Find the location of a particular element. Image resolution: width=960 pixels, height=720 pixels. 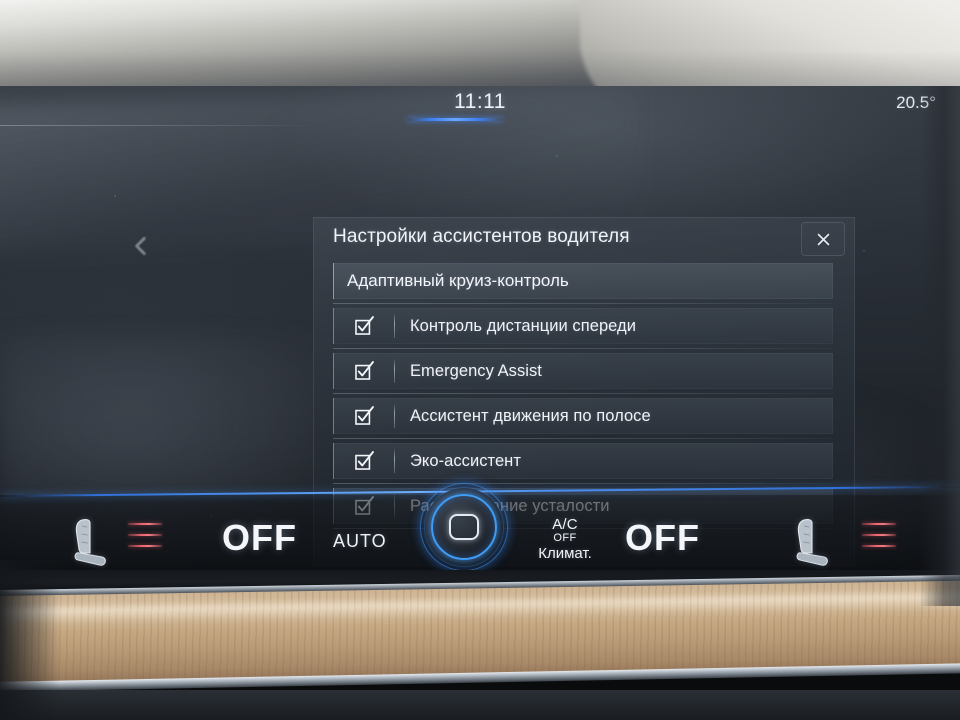

list-item-label: Эко-ассистент is located at coordinates (465, 460).